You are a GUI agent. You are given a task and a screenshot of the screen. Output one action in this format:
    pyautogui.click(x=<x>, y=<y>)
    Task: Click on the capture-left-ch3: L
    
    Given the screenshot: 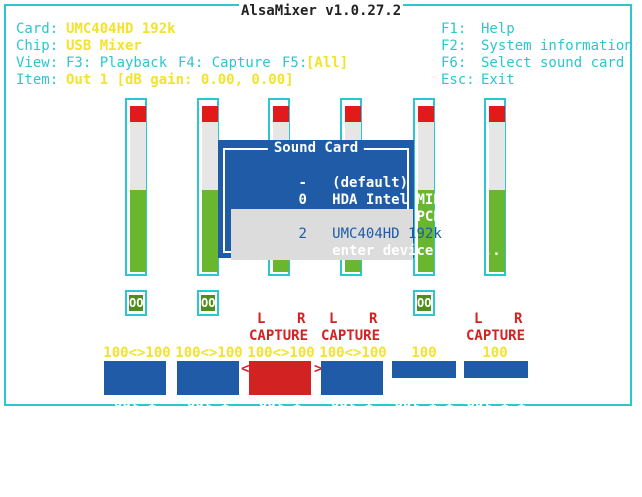 What is the action you would take?
    pyautogui.click(x=261, y=319)
    